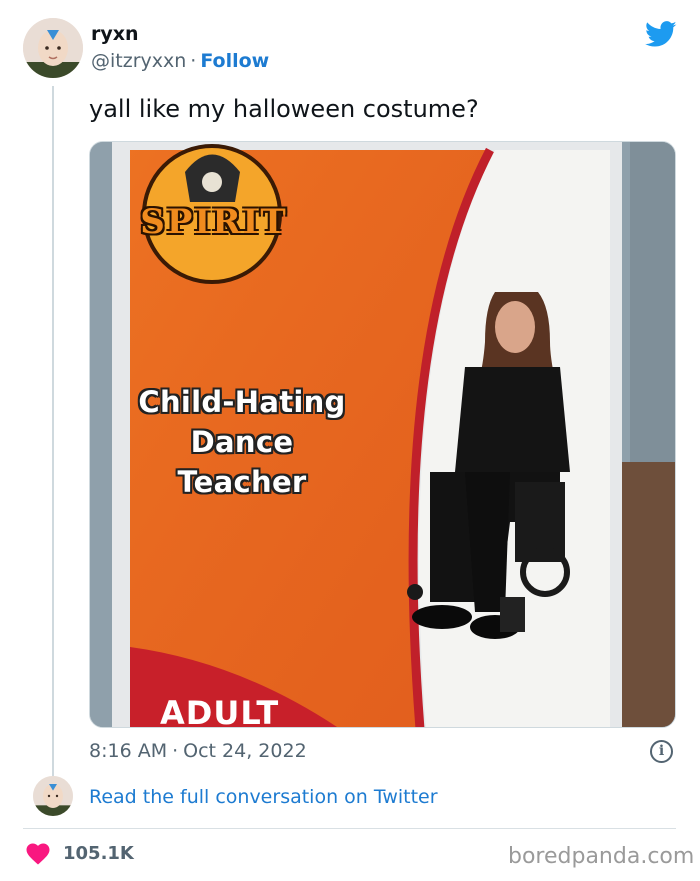 This screenshot has width=700, height=881. I want to click on read-conversation-link: Read the full conversation on Twitter, so click(263, 797).